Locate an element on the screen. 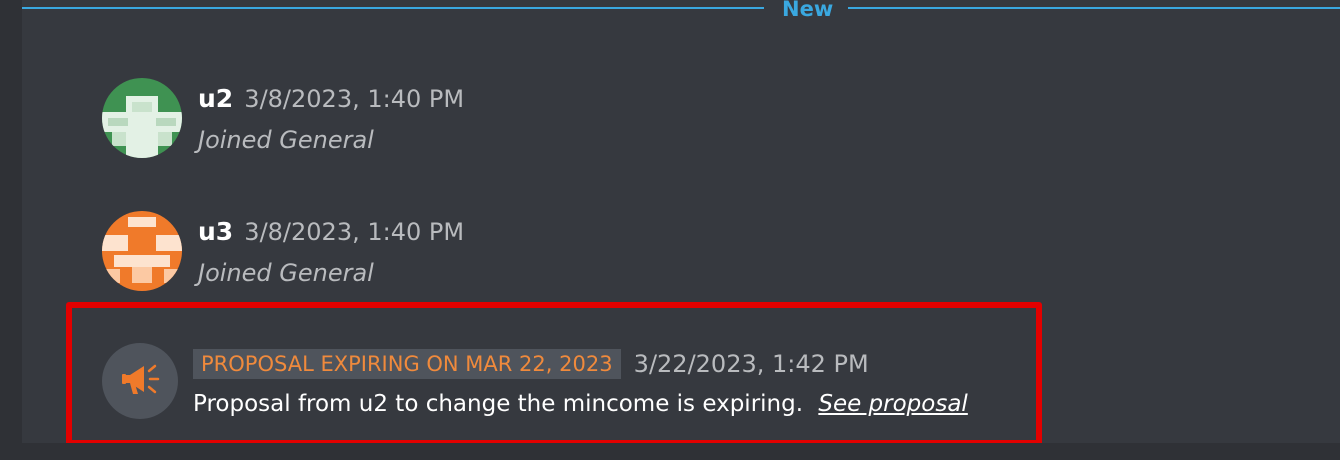 This screenshot has height=460, width=1340. new-label: New is located at coordinates (808, 10).